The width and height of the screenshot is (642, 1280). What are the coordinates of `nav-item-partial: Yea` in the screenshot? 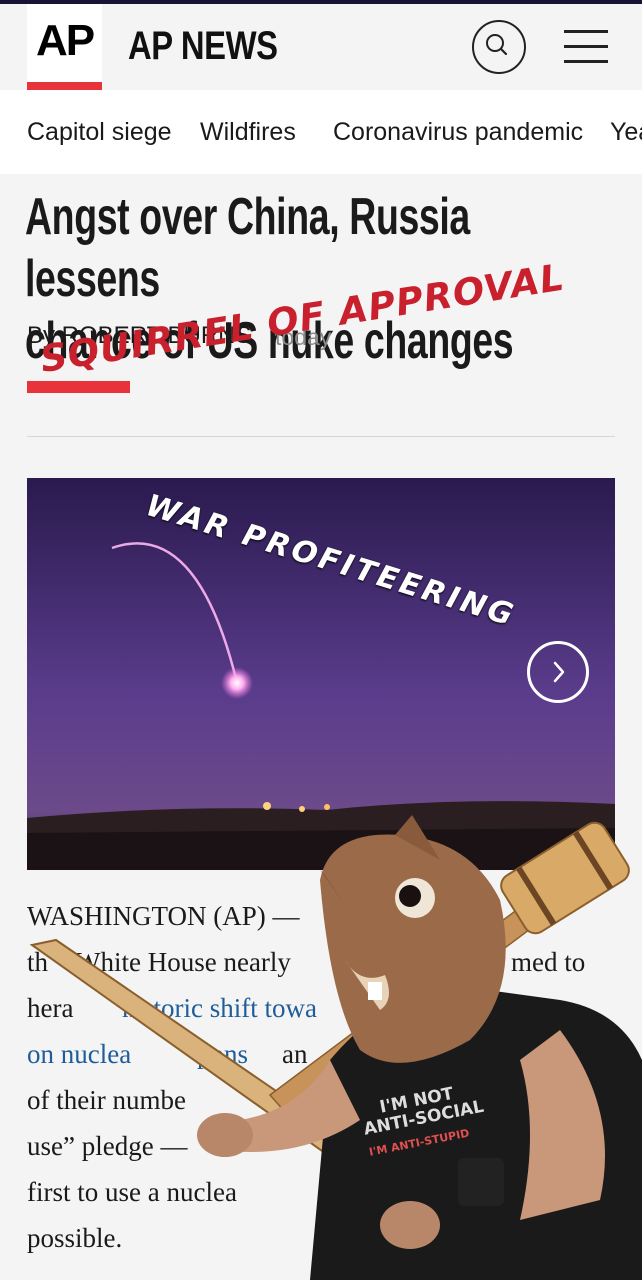 It's located at (626, 132).